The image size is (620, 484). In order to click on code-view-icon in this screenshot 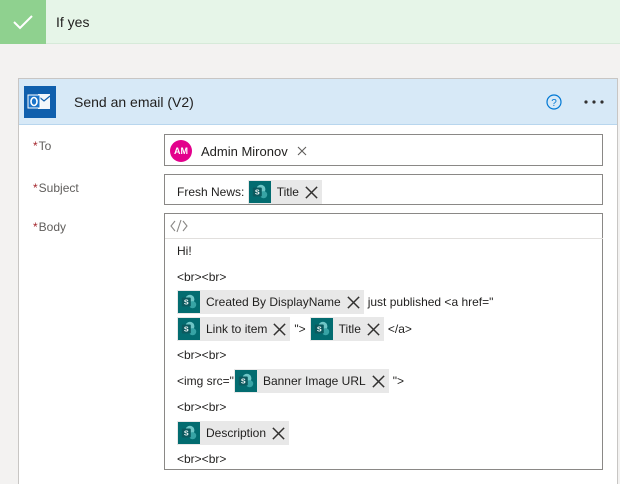, I will do `click(179, 226)`.